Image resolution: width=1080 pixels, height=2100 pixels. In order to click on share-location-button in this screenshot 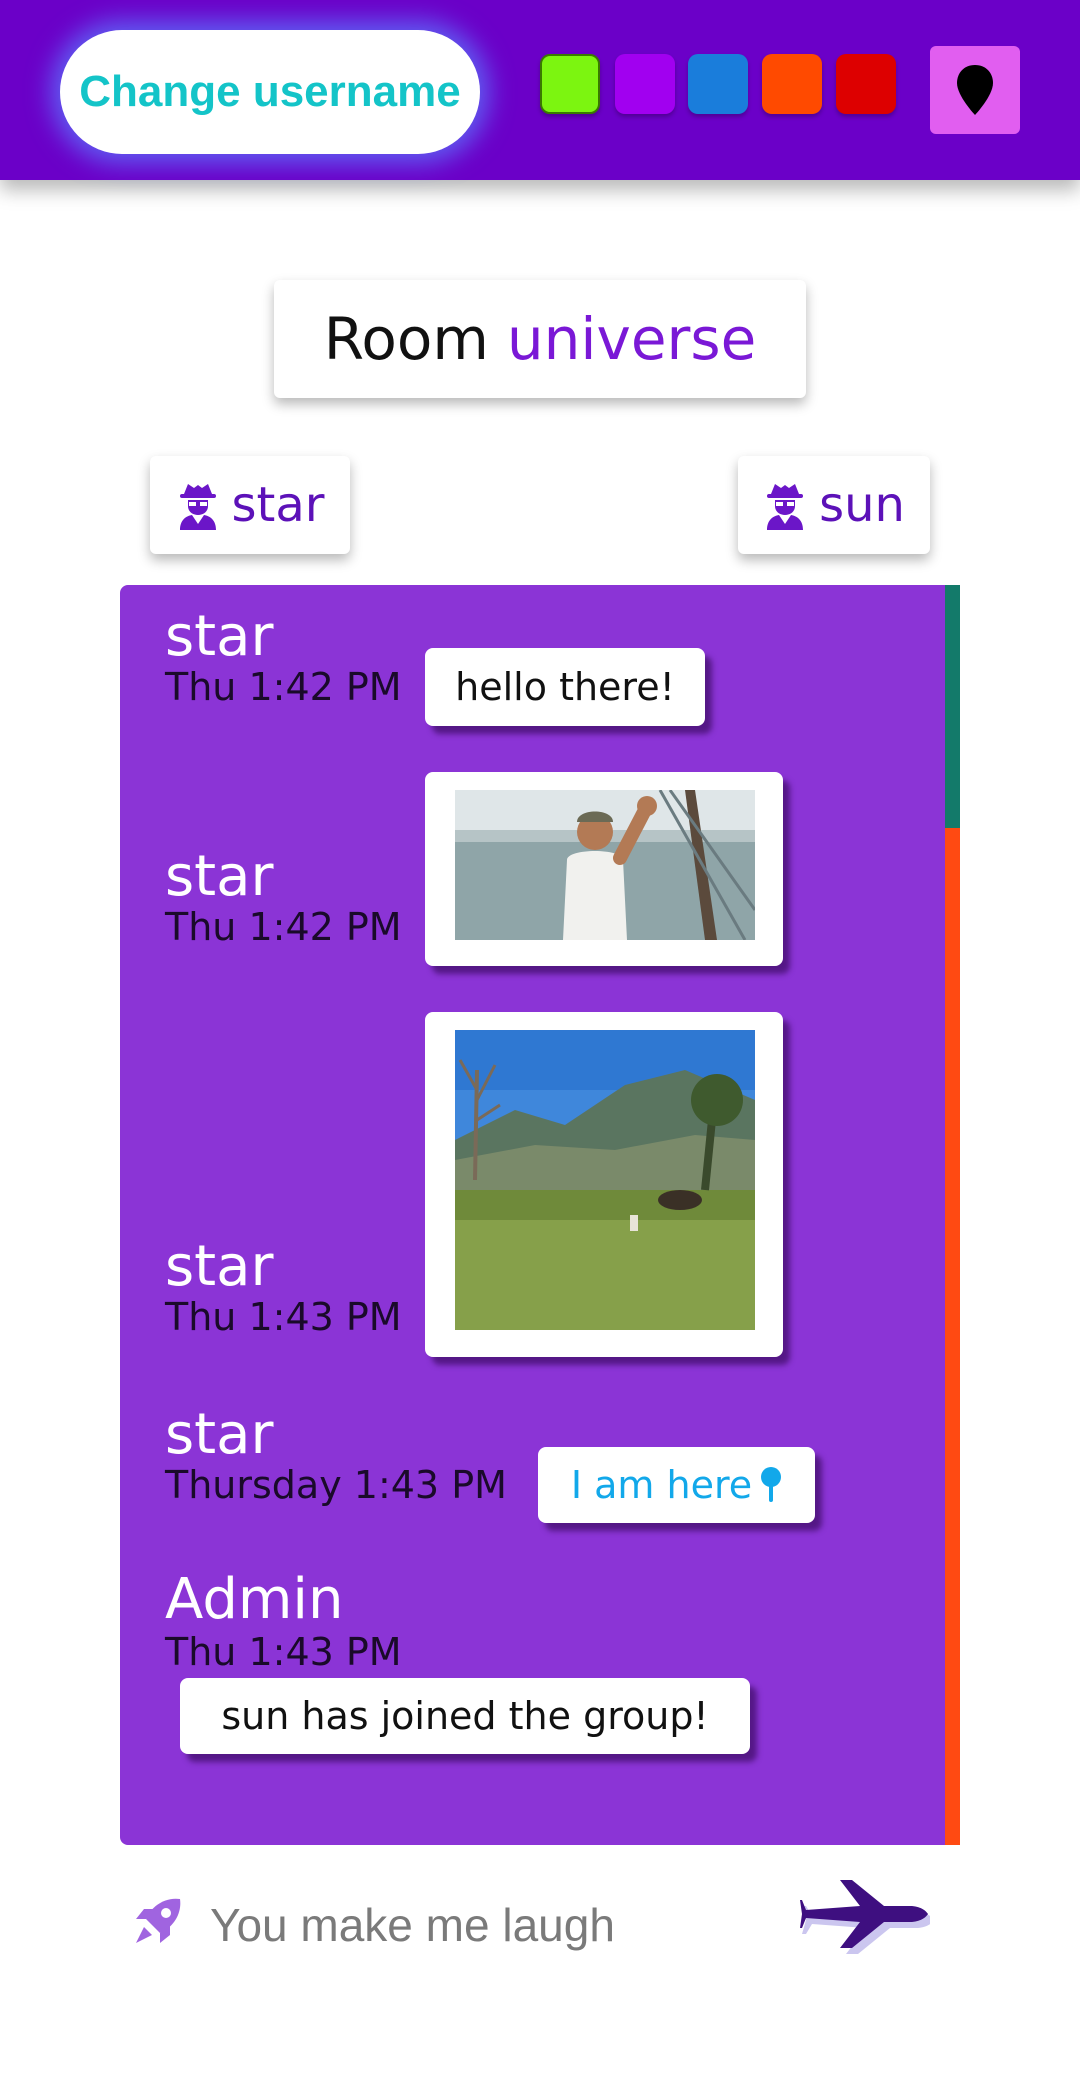, I will do `click(975, 90)`.